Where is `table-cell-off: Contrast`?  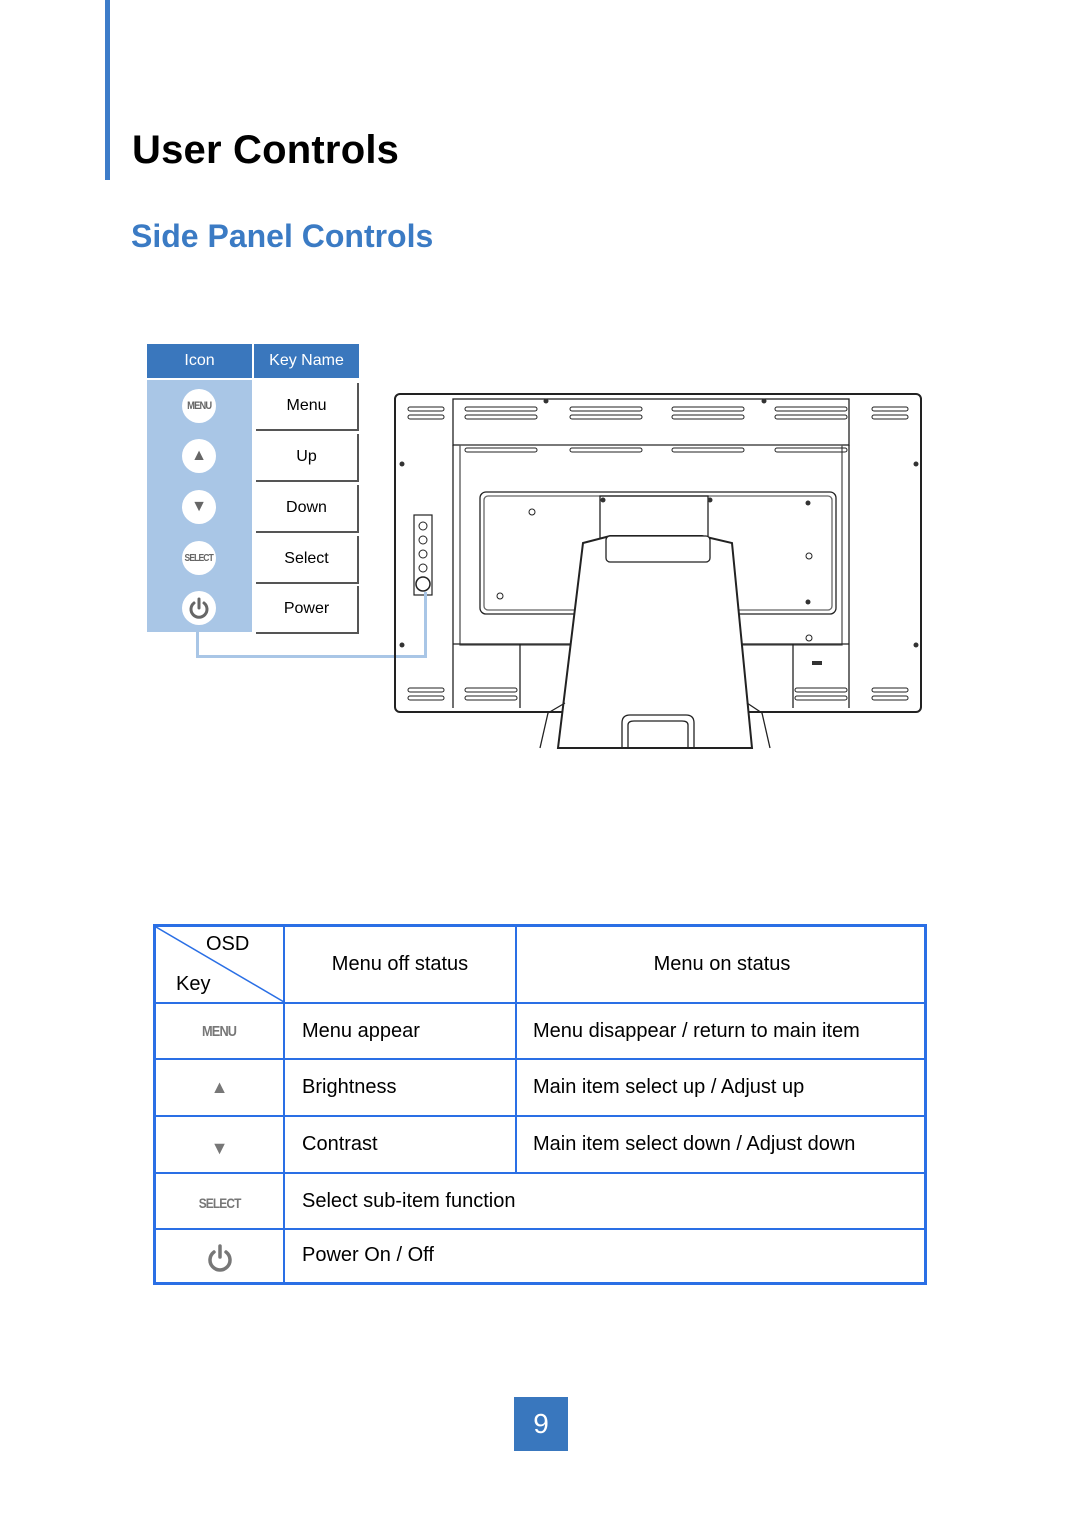
table-cell-off: Contrast is located at coordinates (340, 1144).